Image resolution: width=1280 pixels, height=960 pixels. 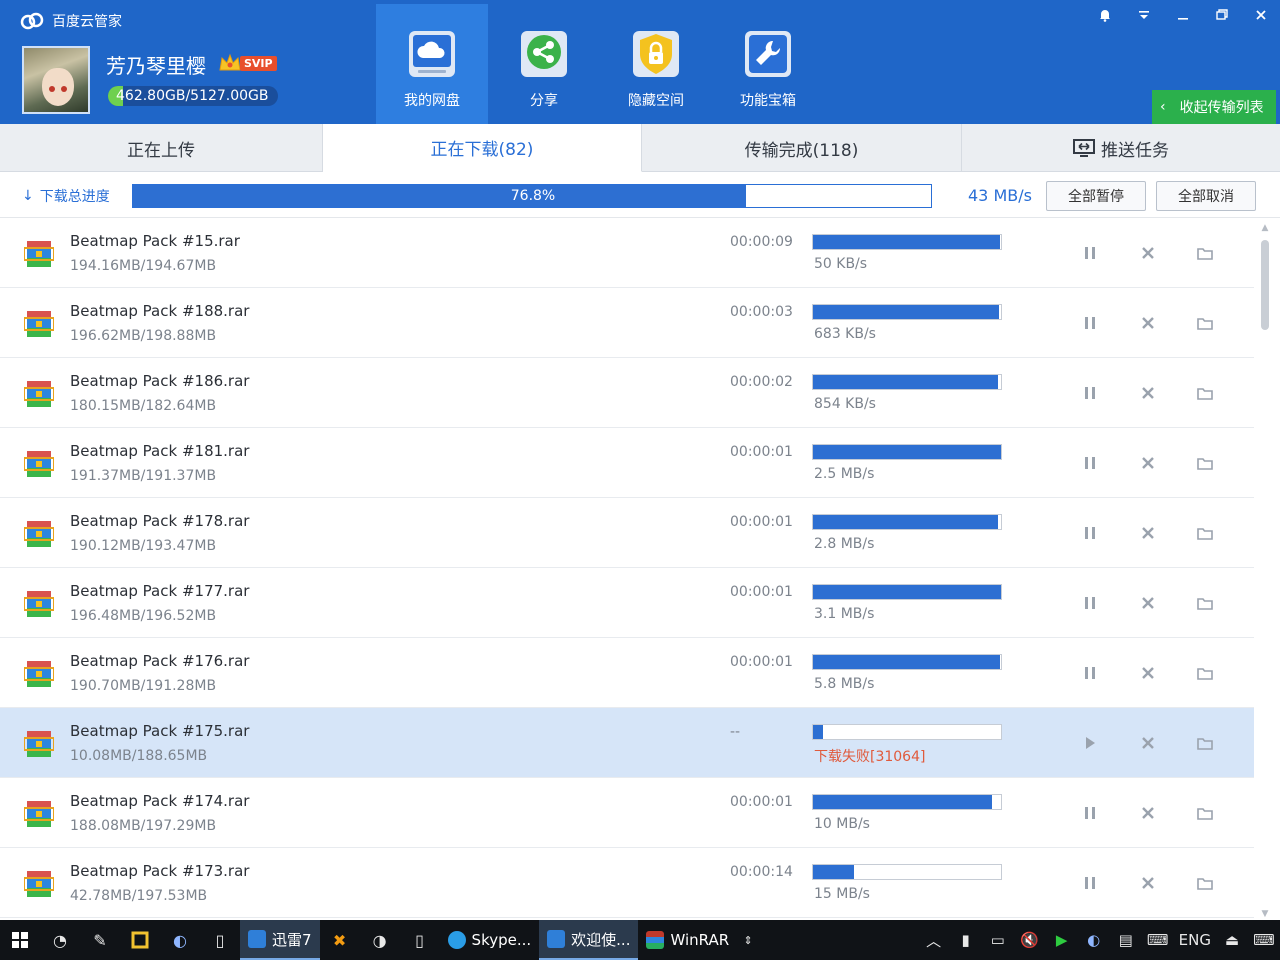 I want to click on storage-quota-bar: 462.80GB/5127.00GB, so click(x=193, y=96).